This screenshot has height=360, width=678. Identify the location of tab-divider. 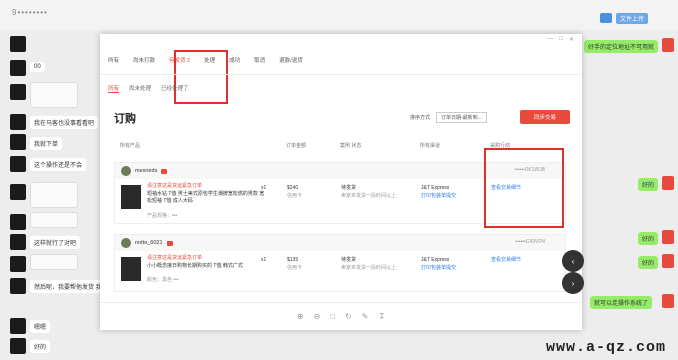
(341, 74).